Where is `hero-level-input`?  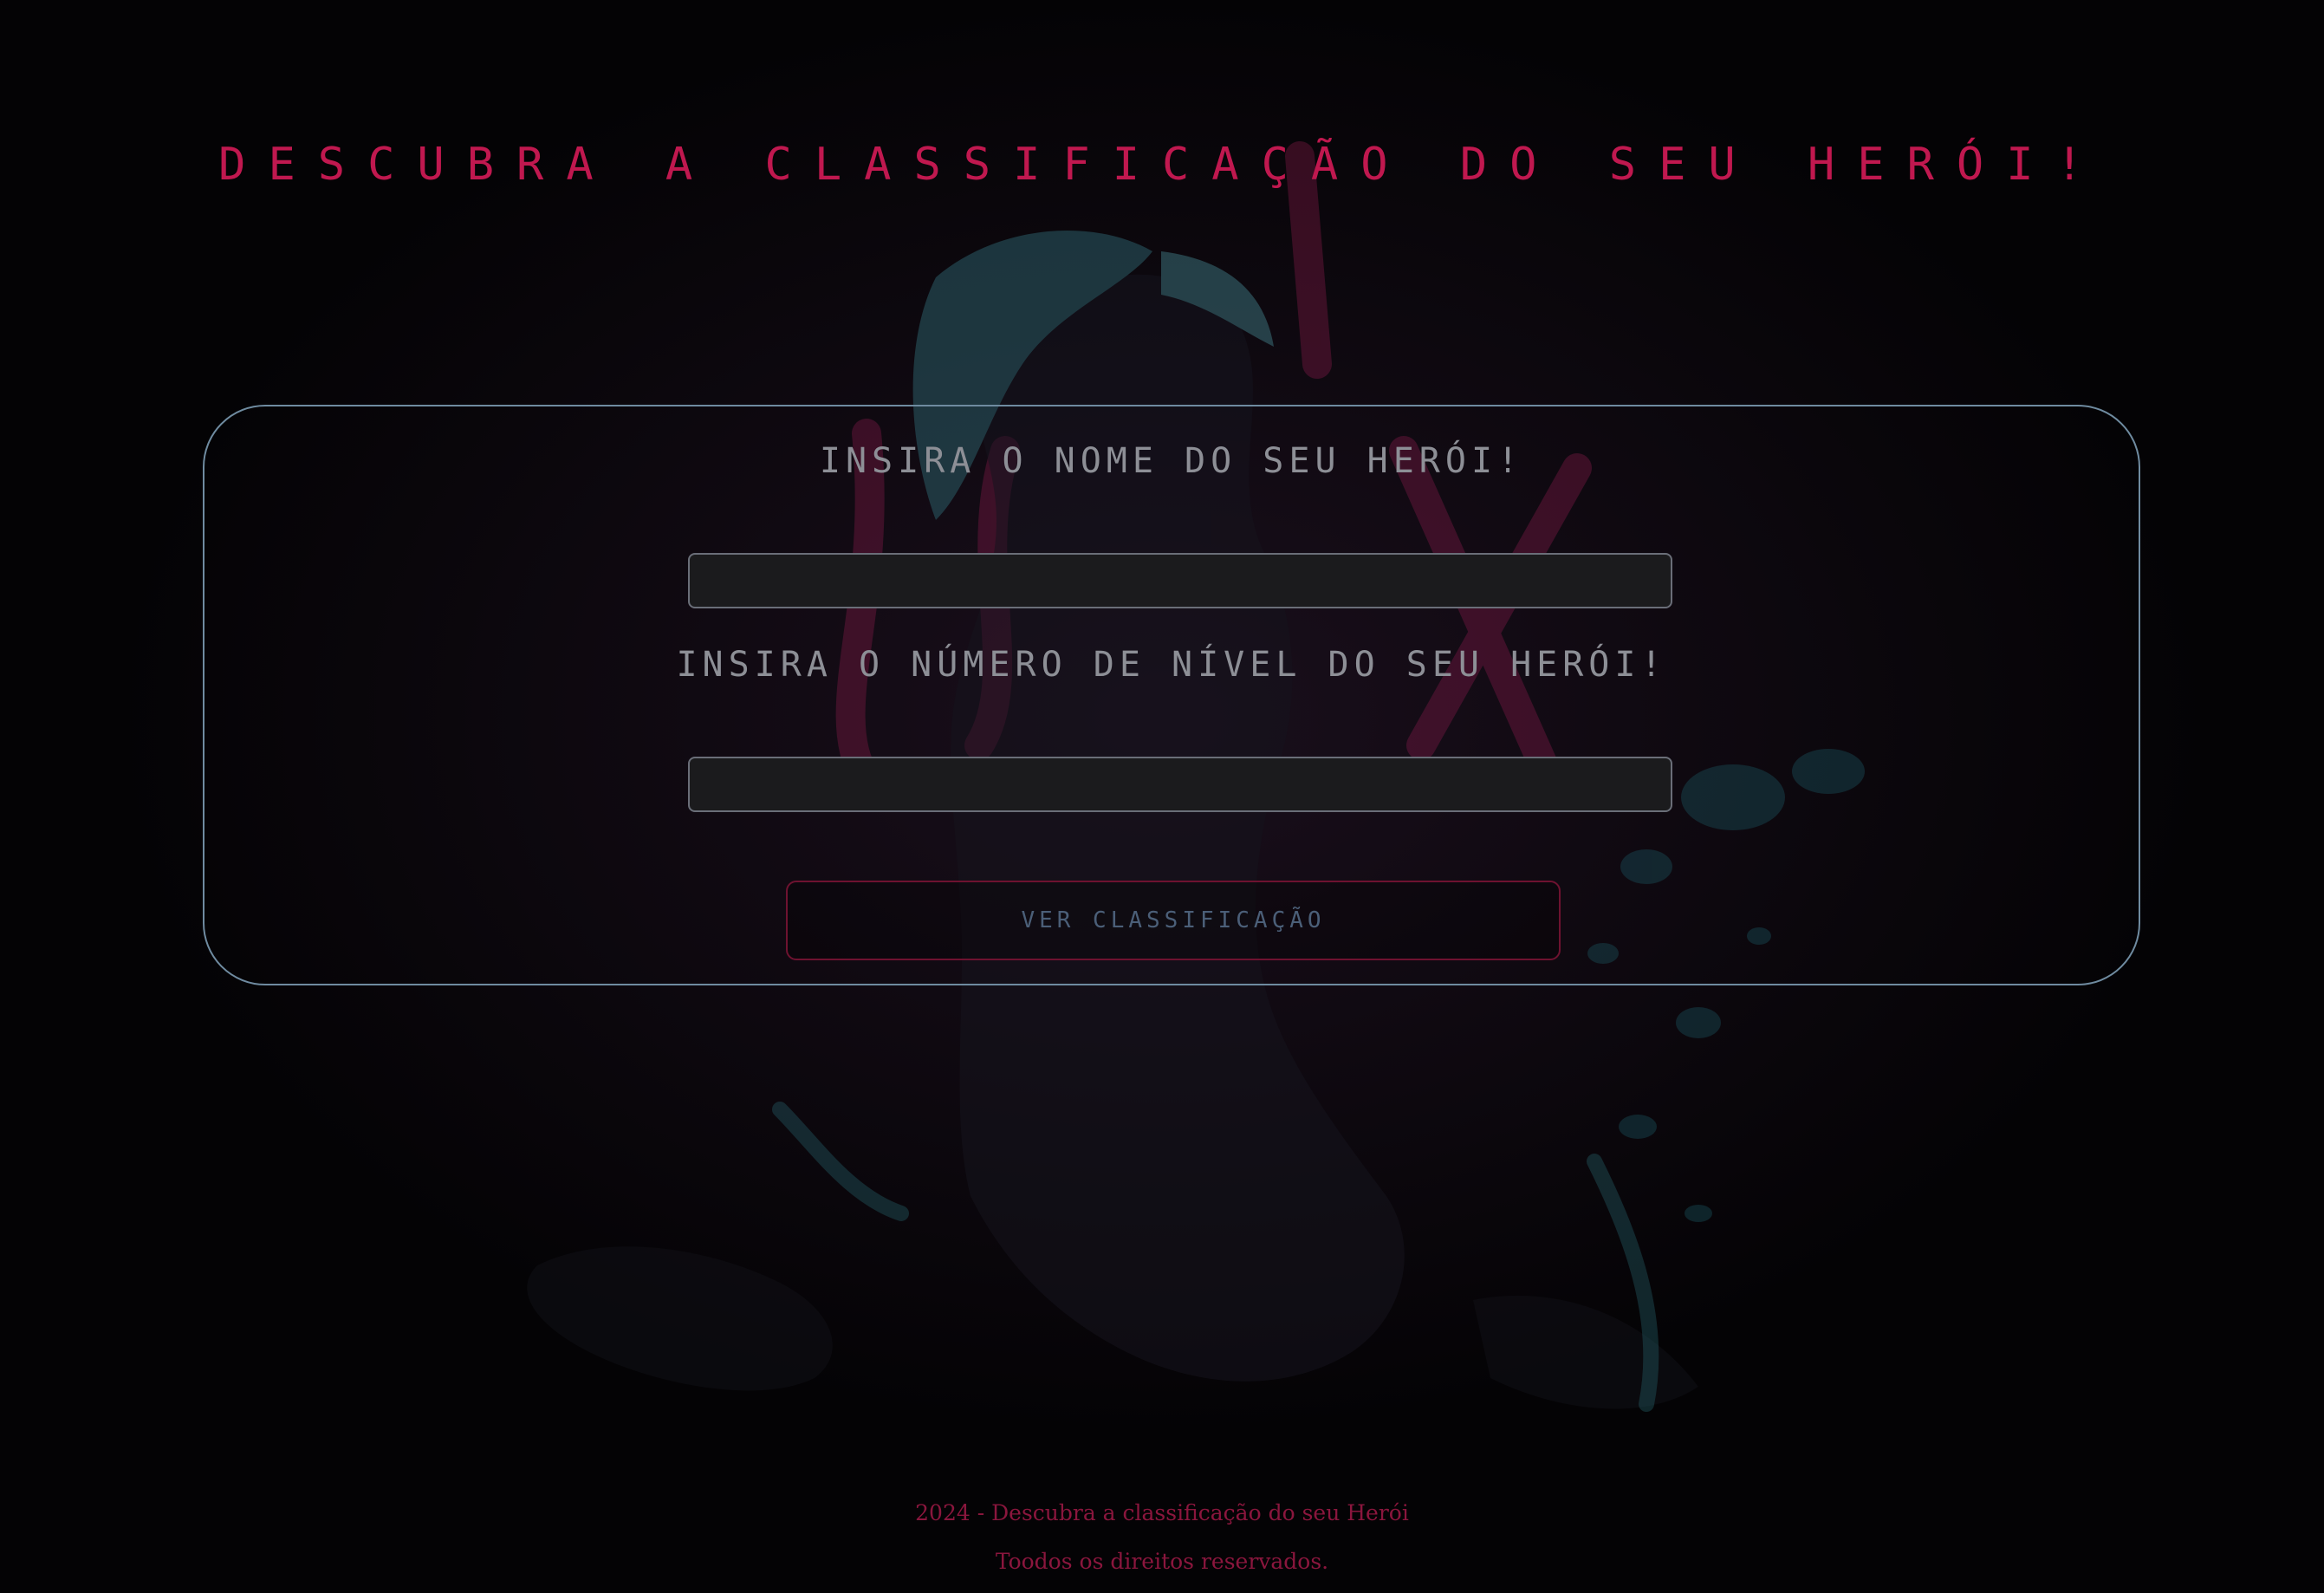 hero-level-input is located at coordinates (1180, 784).